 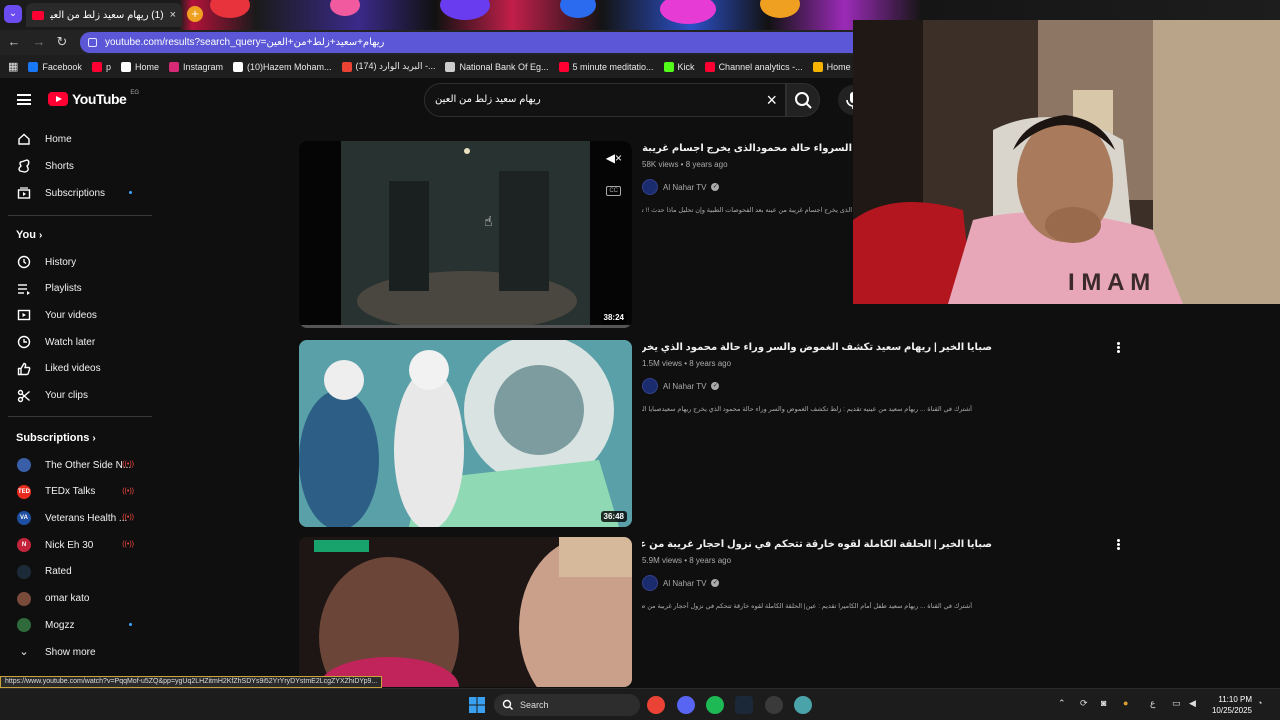 I want to click on language-indicator: ع, so click(x=1152, y=703).